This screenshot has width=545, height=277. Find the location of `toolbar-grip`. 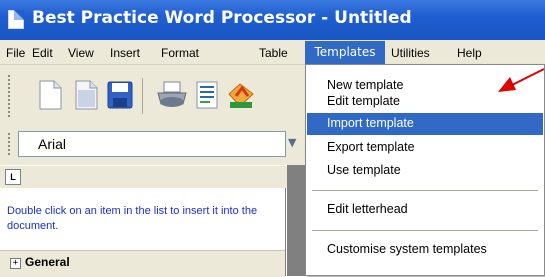

toolbar-grip is located at coordinates (9, 97).